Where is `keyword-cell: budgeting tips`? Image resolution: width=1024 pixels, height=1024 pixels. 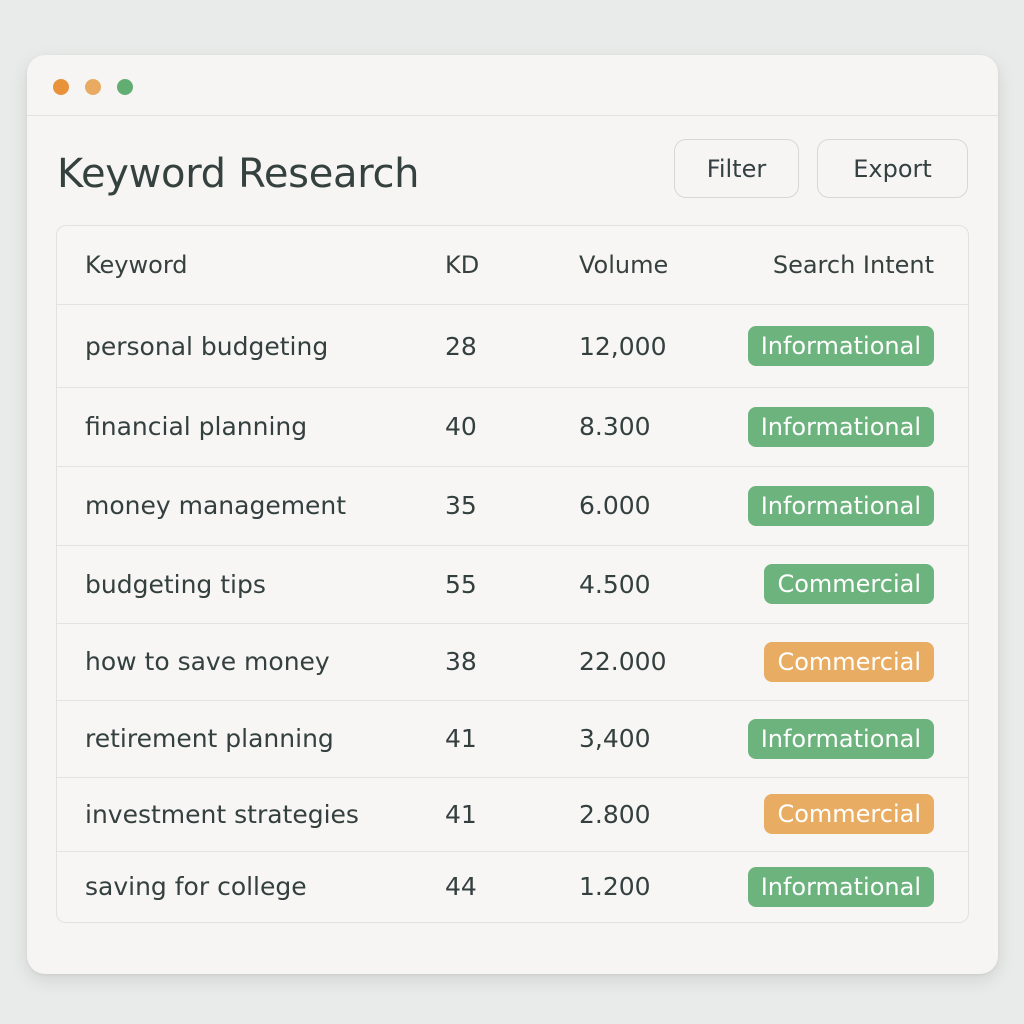 keyword-cell: budgeting tips is located at coordinates (175, 584).